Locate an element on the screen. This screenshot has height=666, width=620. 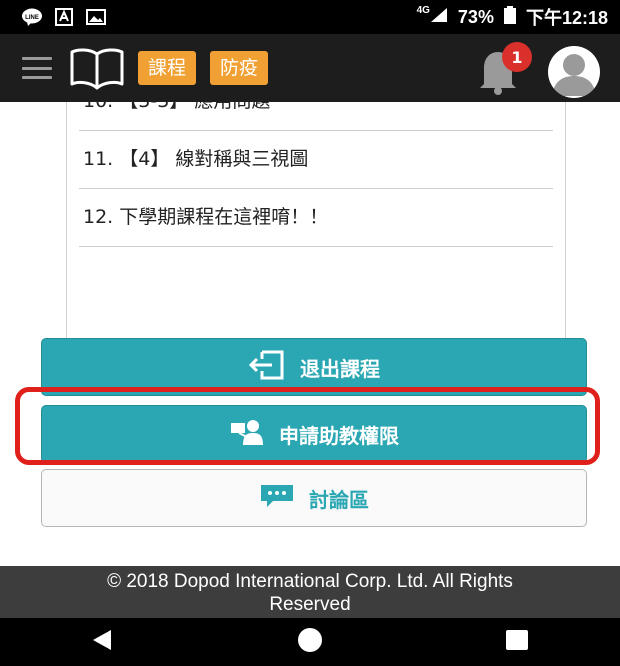
system-navigation-bar is located at coordinates (310, 642).